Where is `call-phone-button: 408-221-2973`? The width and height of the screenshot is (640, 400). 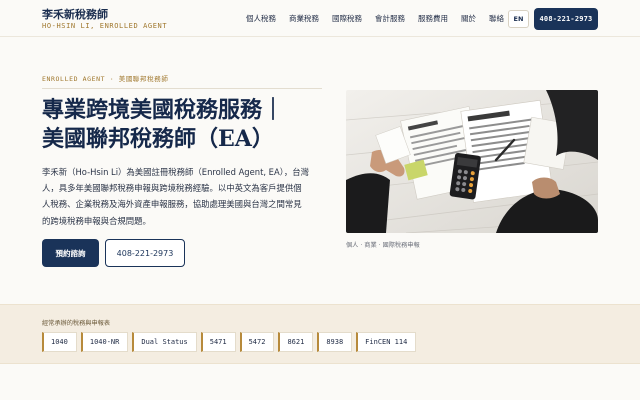 call-phone-button: 408-221-2973 is located at coordinates (145, 253).